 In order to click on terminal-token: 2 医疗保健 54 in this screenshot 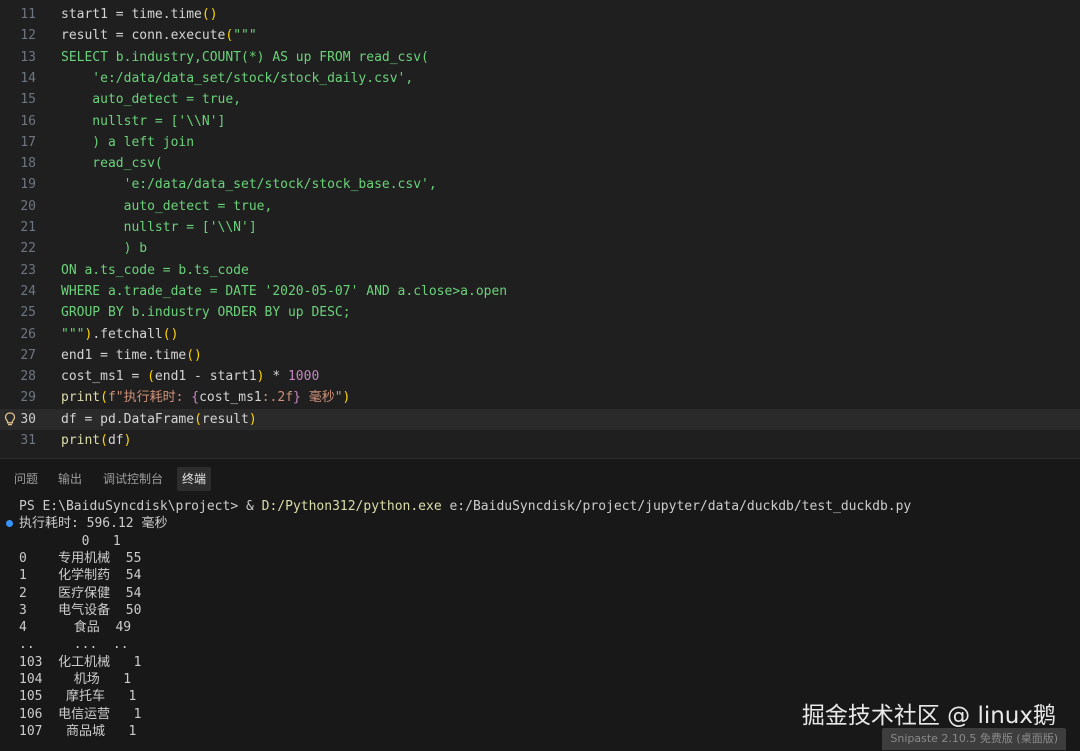, I will do `click(80, 593)`.